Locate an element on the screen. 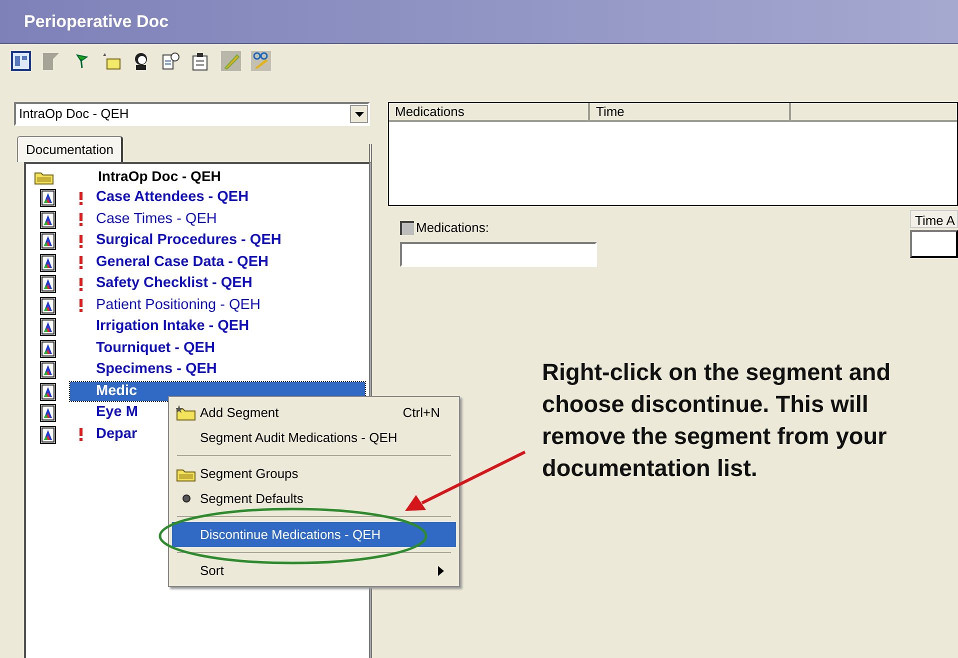 Image resolution: width=958 pixels, height=658 pixels. menu-item: Segment Defaults is located at coordinates (314, 498).